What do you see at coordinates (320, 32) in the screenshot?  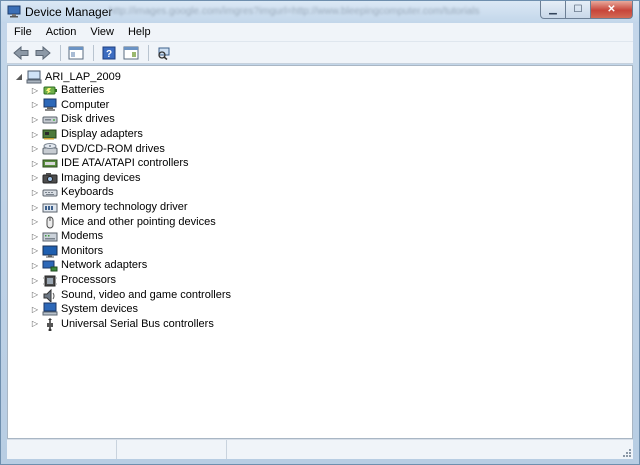 I see `menu-bar: File Action View Help` at bounding box center [320, 32].